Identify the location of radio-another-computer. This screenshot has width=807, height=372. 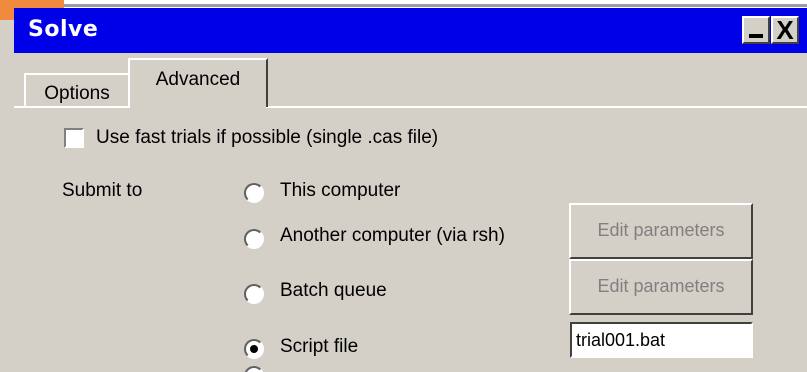
(254, 239).